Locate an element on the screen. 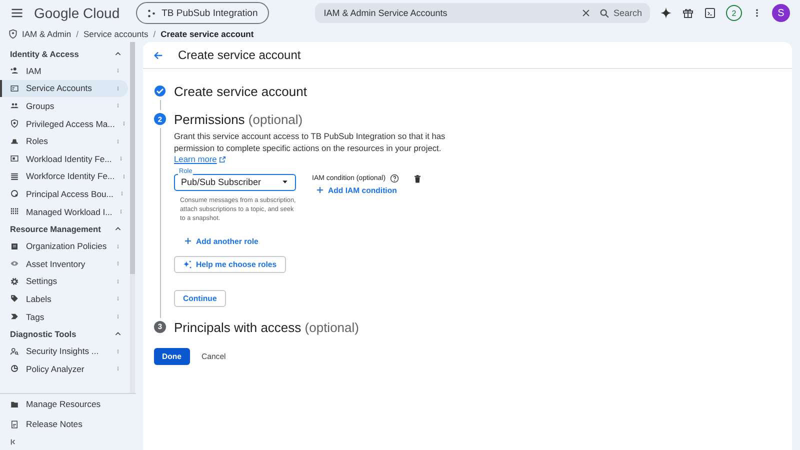 The height and width of the screenshot is (450, 800). back-arrow-icon is located at coordinates (158, 55).